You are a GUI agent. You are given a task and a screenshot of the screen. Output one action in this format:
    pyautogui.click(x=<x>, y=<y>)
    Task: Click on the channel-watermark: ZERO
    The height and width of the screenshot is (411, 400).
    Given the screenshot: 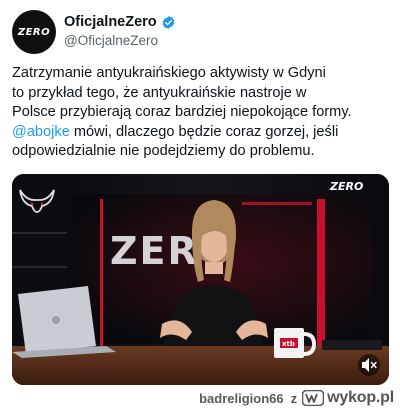 What is the action you would take?
    pyautogui.click(x=346, y=186)
    